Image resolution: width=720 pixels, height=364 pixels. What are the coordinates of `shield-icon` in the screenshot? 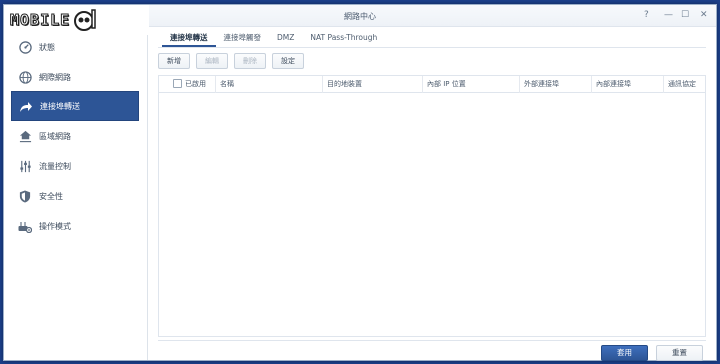 It's located at (25, 196).